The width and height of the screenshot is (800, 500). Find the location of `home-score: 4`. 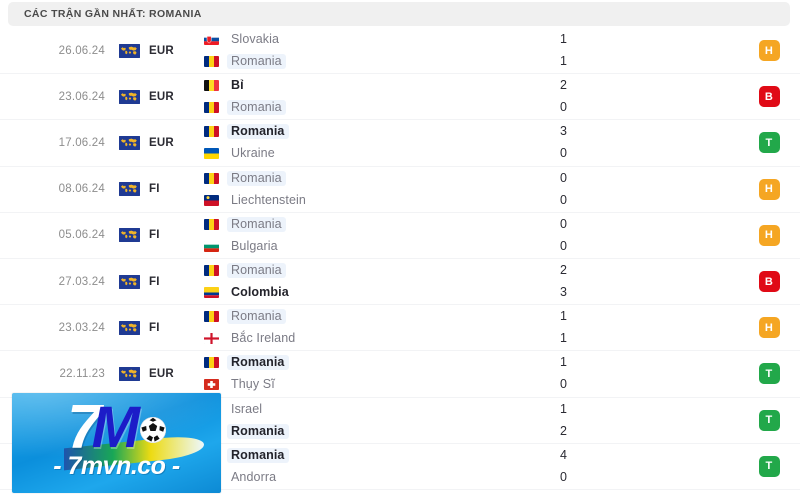

home-score: 4 is located at coordinates (563, 454).